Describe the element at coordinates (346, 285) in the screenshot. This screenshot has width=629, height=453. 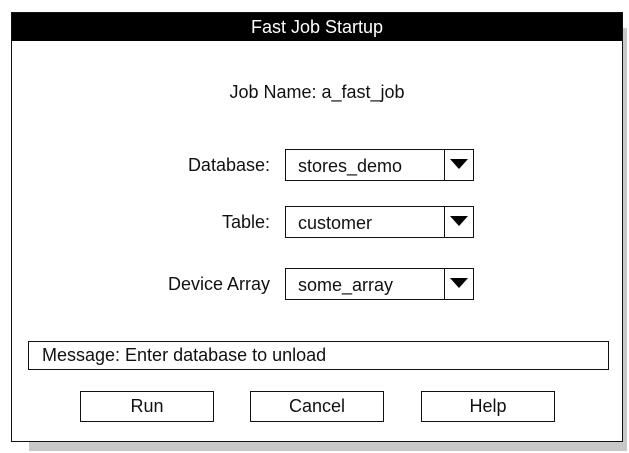
I see `device-array-value: some_array` at that location.